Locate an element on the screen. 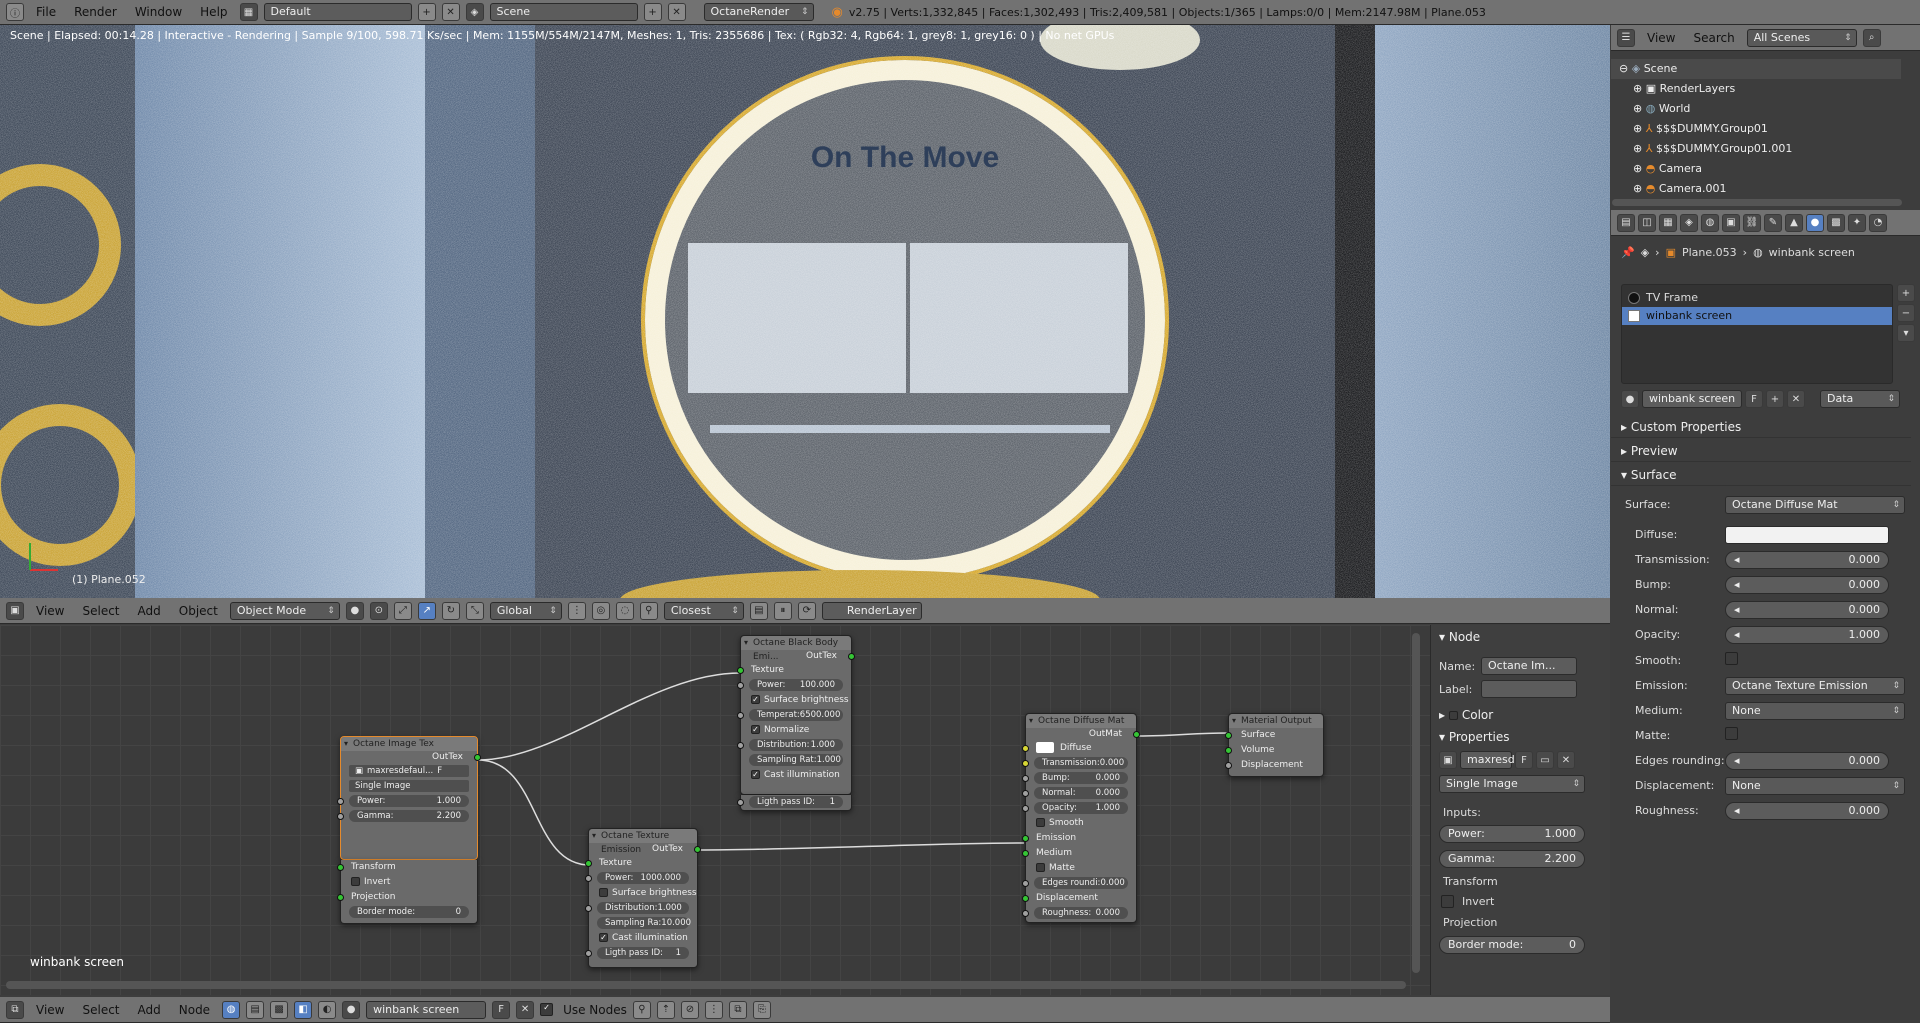  temperature-slider: Temperat: 6500.000 is located at coordinates (796, 715).